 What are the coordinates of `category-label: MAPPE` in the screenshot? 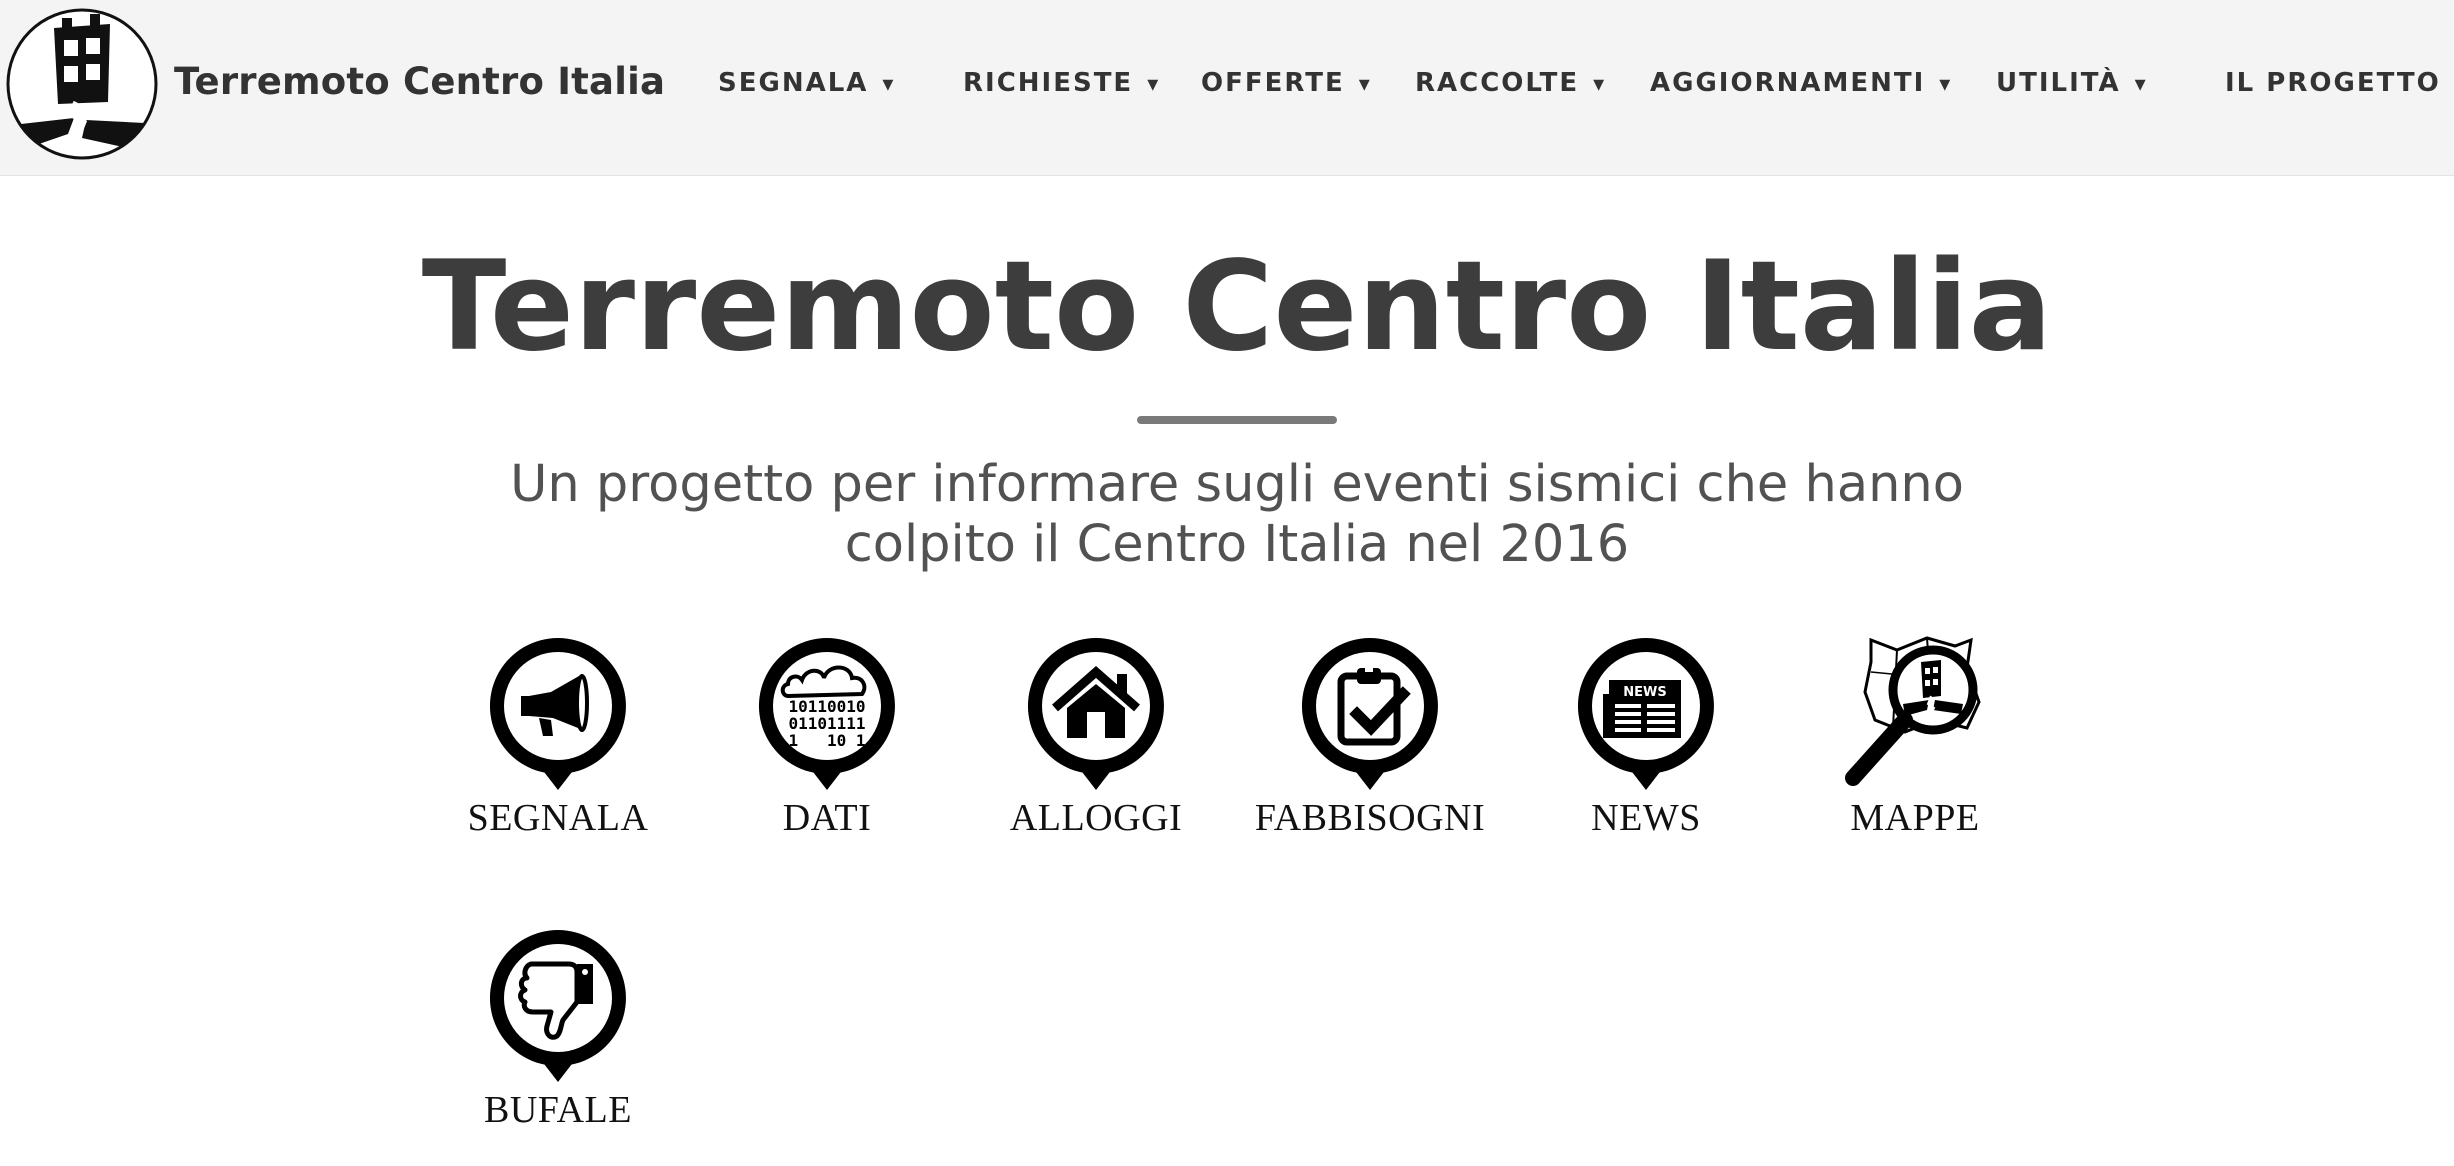 It's located at (1915, 818).